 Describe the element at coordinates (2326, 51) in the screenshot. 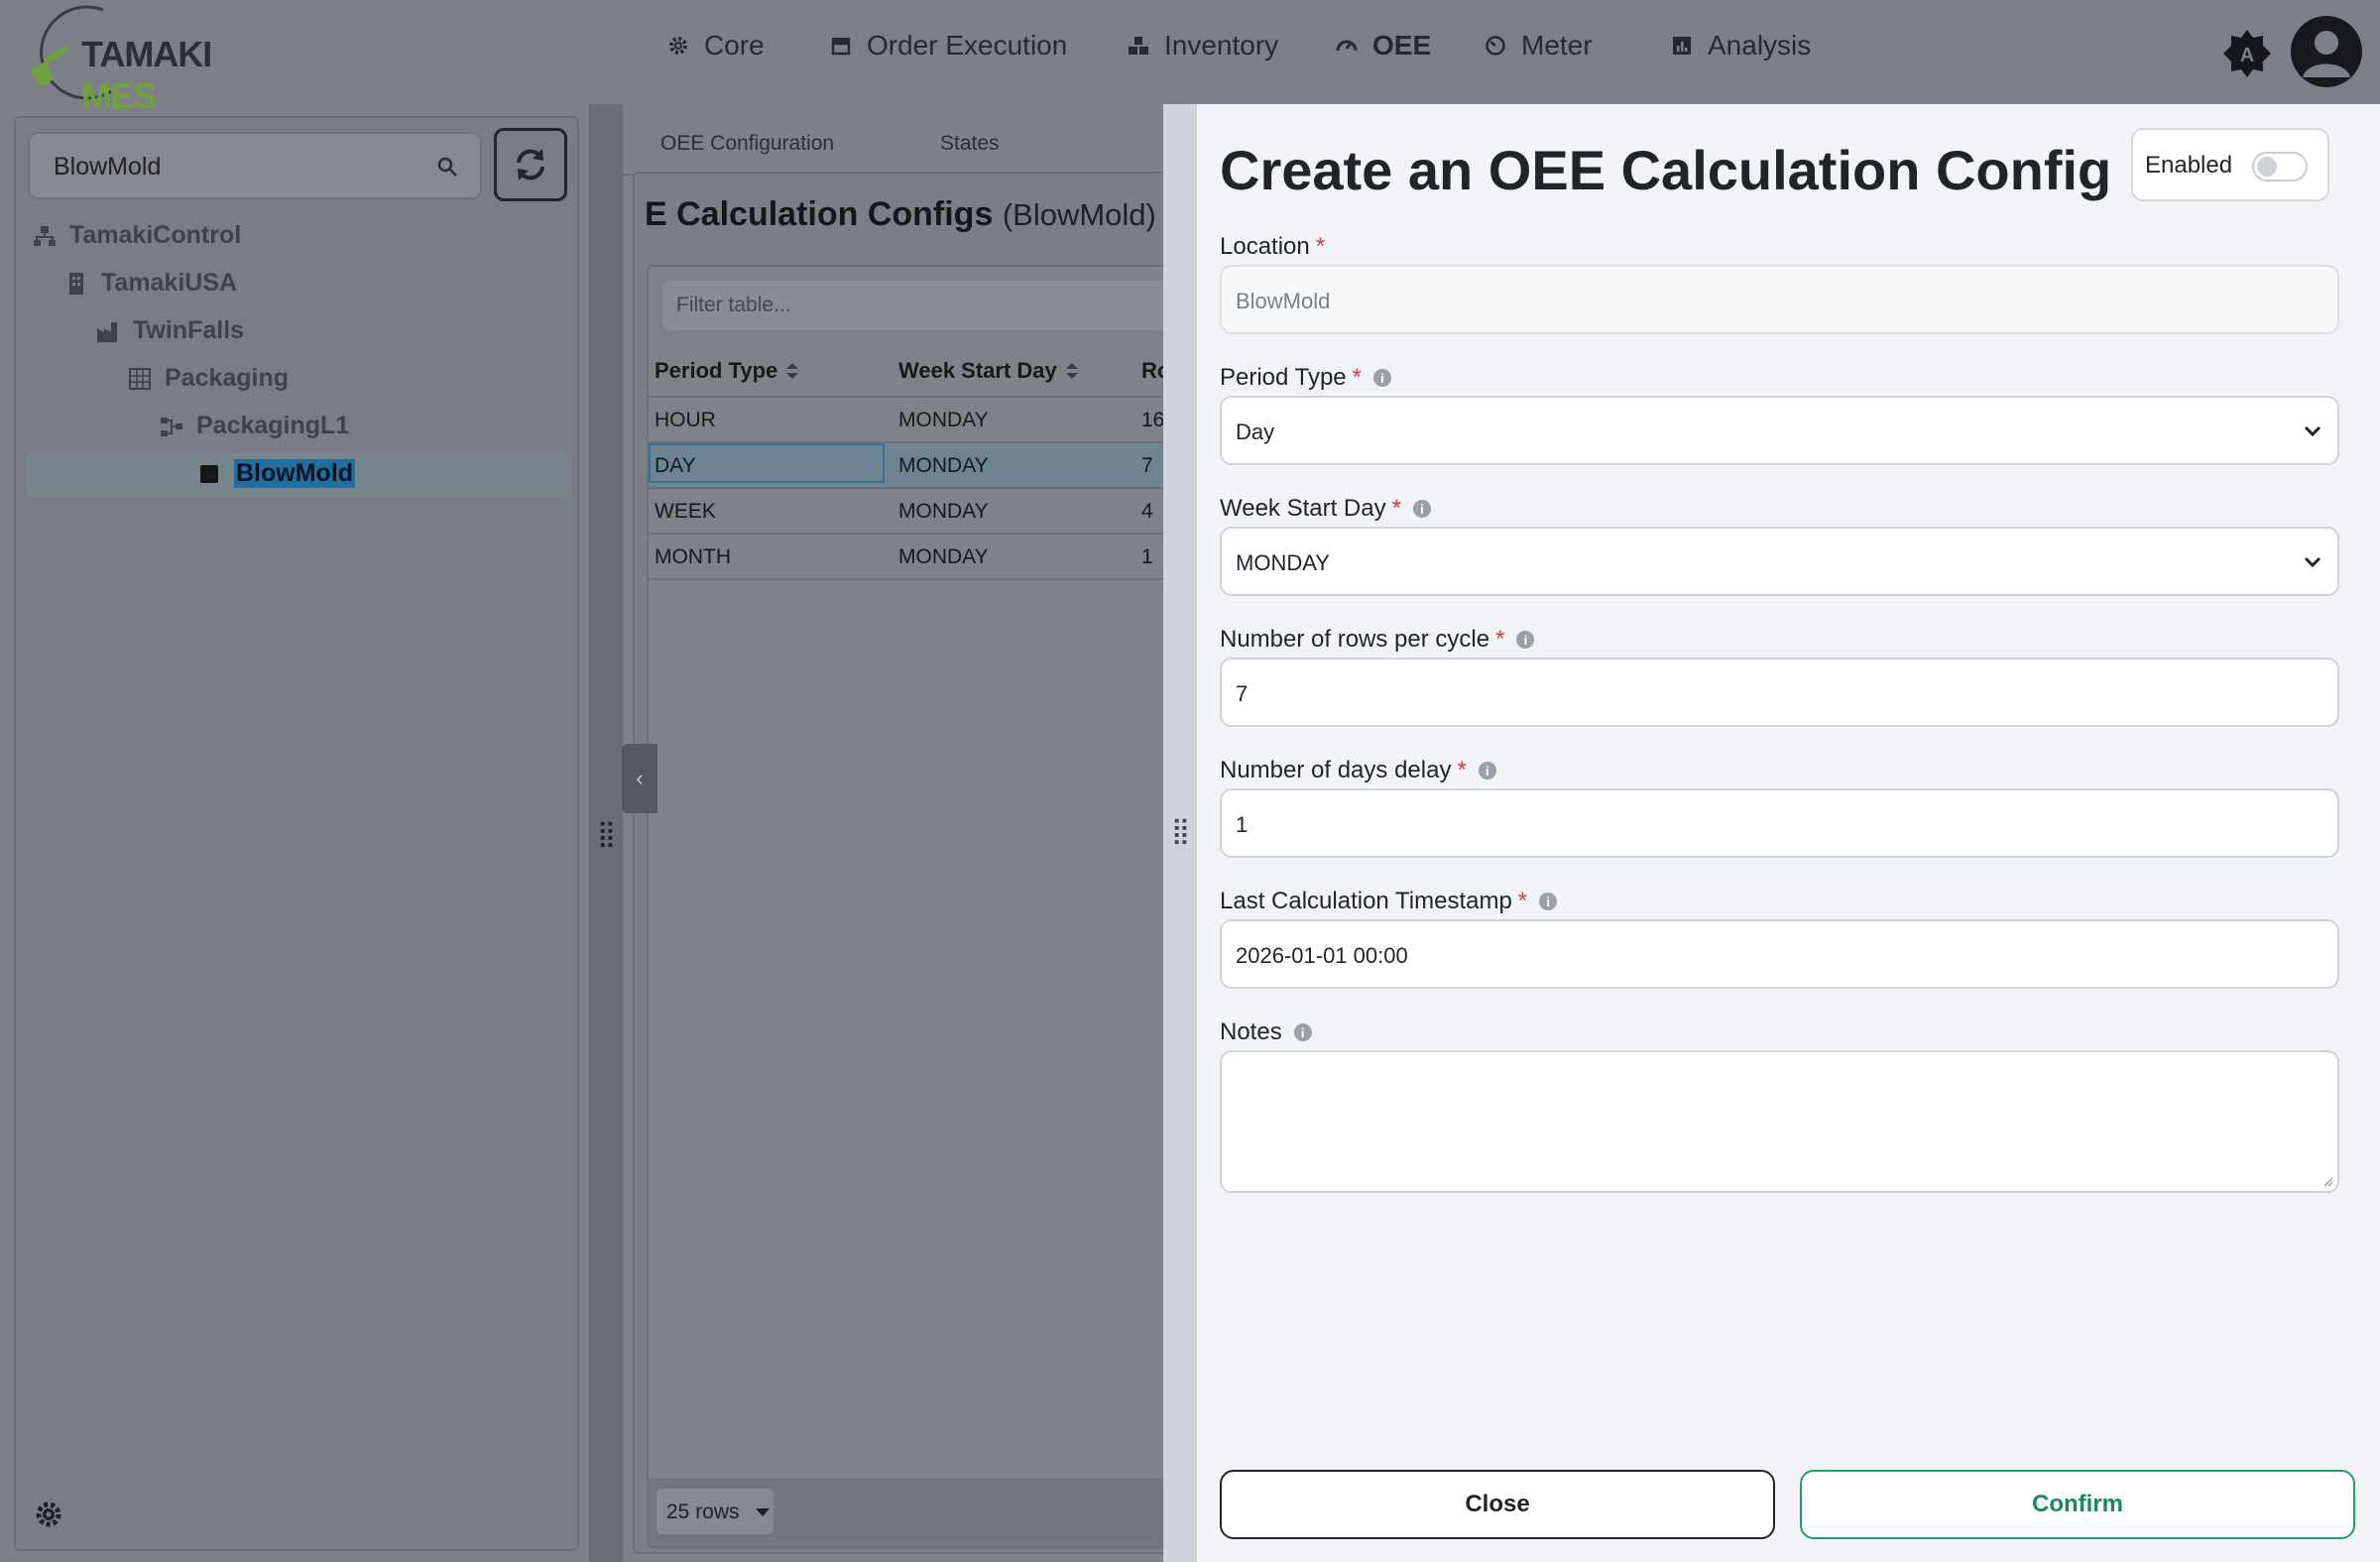

I see `user-avatar` at that location.